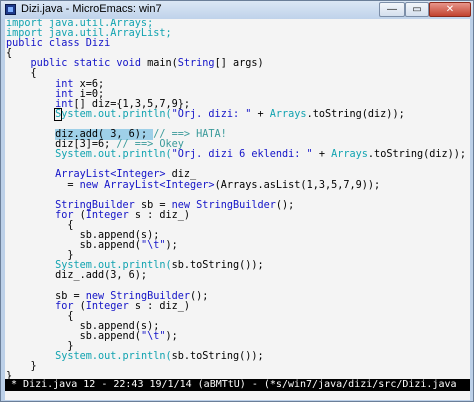 The image size is (474, 402). What do you see at coordinates (159, 185) in the screenshot?
I see `code-token: ArrayList<Integer>` at bounding box center [159, 185].